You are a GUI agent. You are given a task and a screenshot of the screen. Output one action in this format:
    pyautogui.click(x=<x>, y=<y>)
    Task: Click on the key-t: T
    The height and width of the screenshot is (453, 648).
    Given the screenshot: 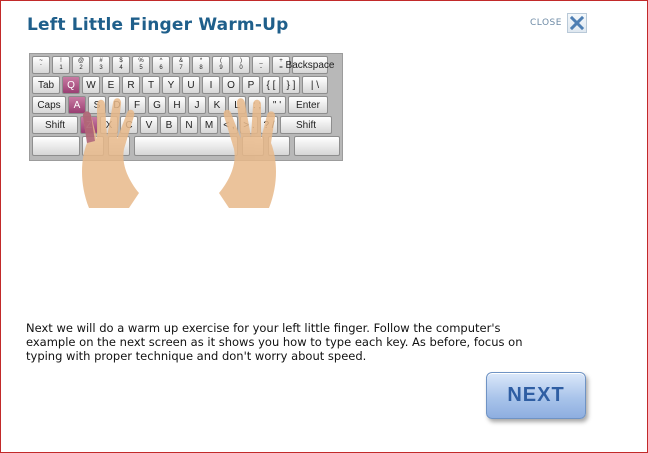 What is the action you would take?
    pyautogui.click(x=151, y=85)
    